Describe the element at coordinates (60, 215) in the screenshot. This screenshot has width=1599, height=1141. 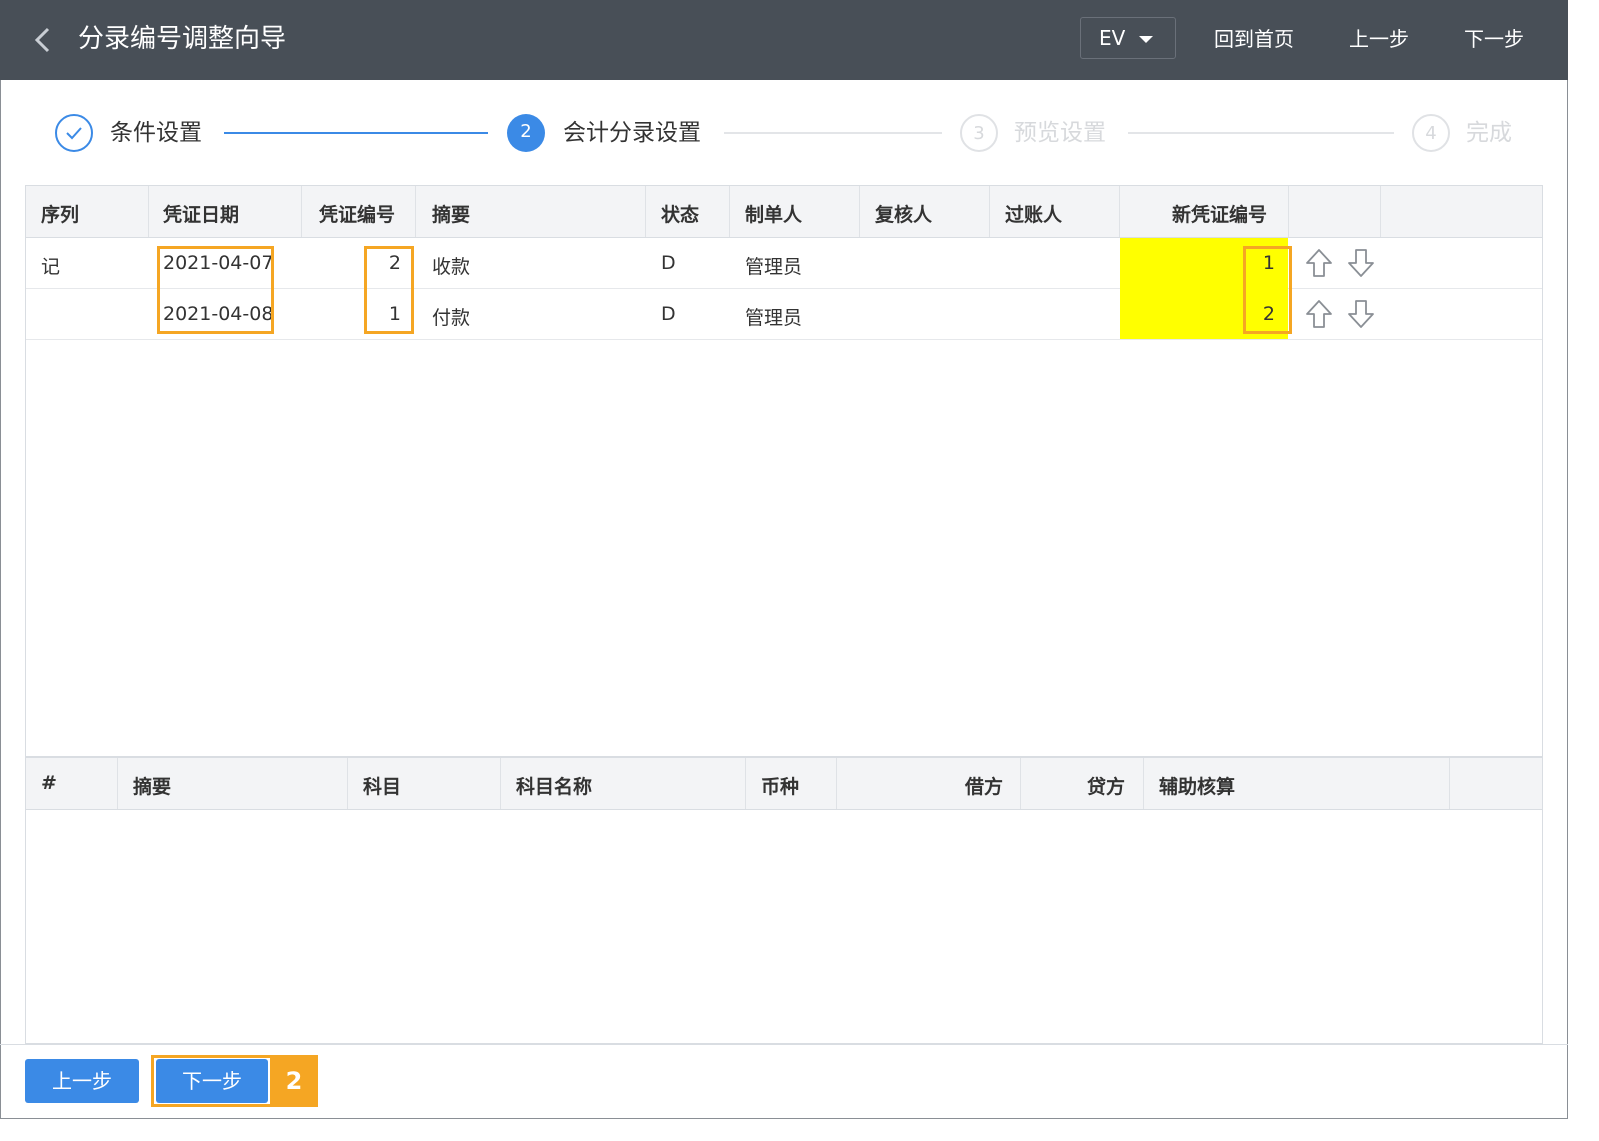
I see `col-header-seq: 序列` at that location.